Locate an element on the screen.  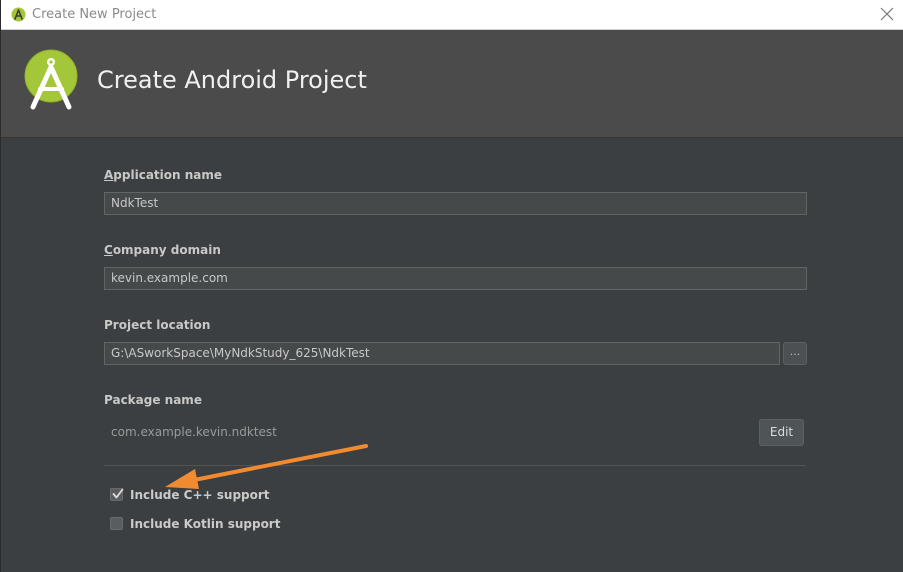
window-titlebar: Create New Project is located at coordinates (452, 15).